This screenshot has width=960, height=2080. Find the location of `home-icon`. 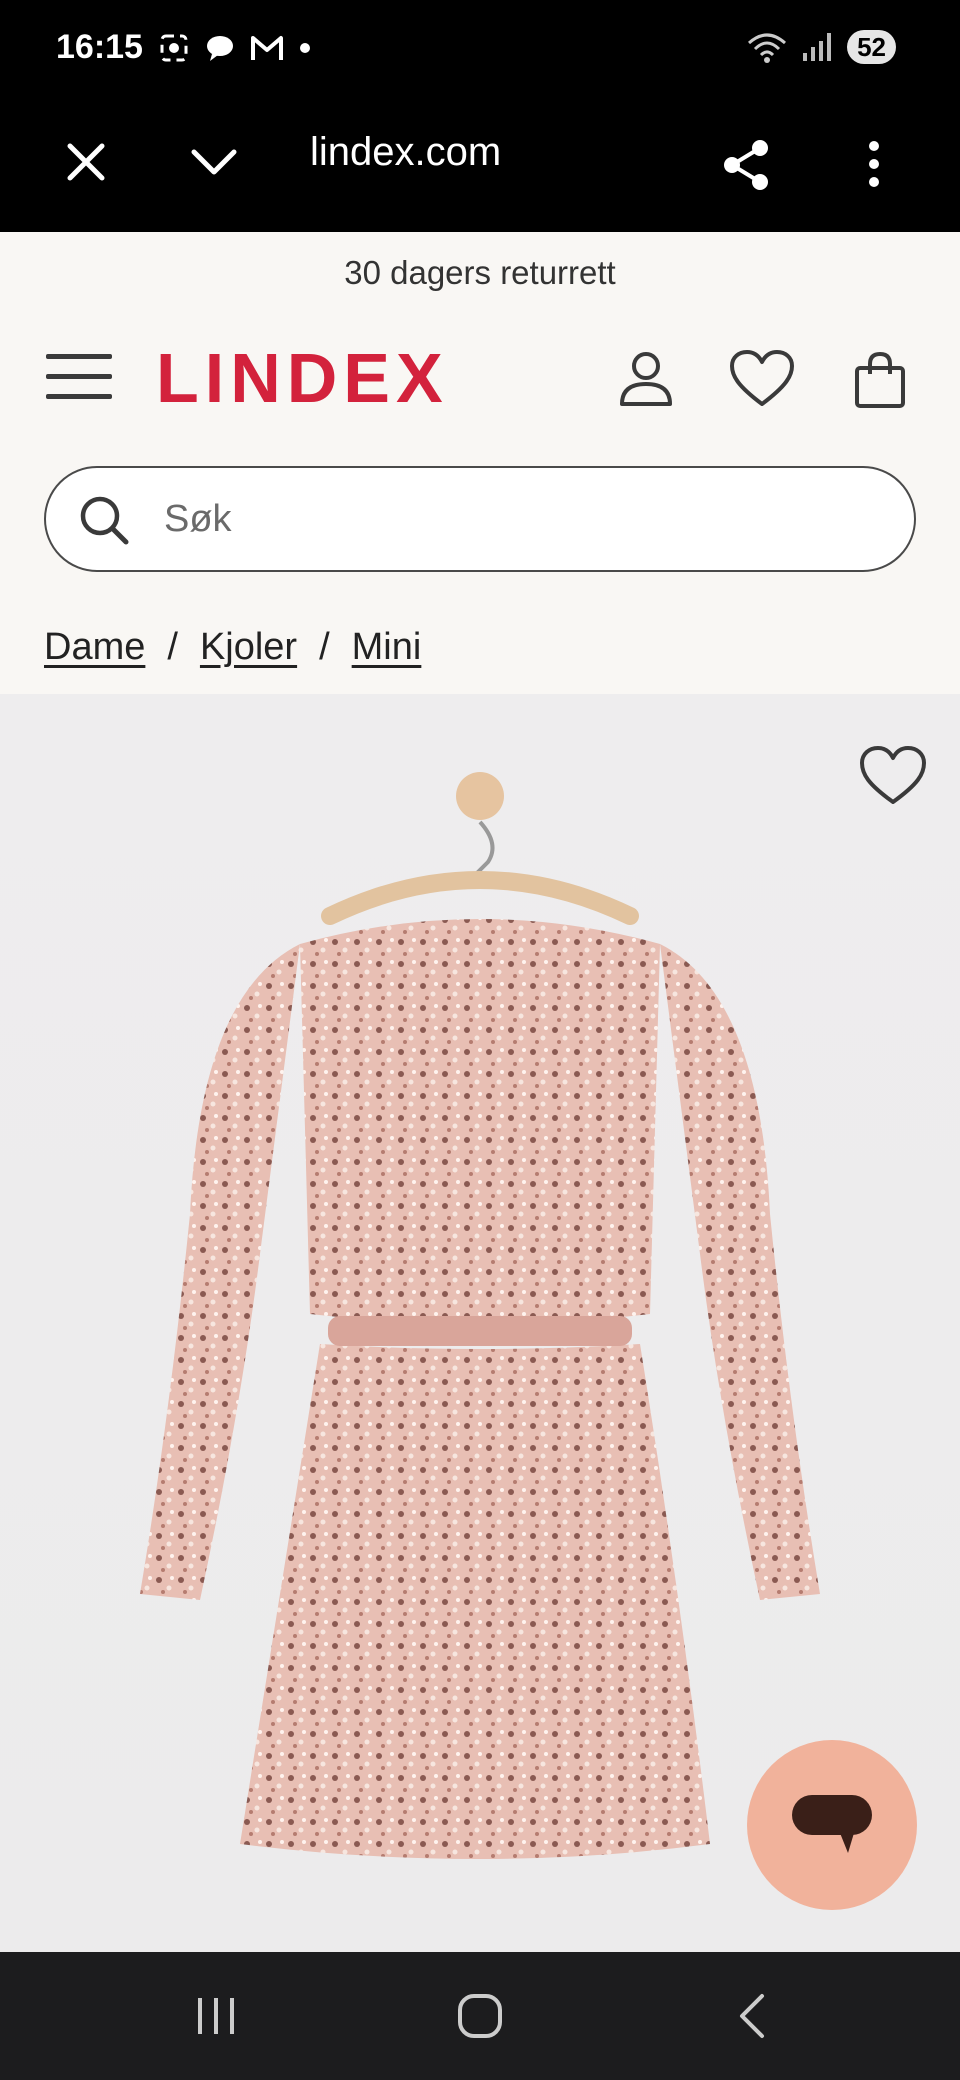

home-icon is located at coordinates (480, 2016).